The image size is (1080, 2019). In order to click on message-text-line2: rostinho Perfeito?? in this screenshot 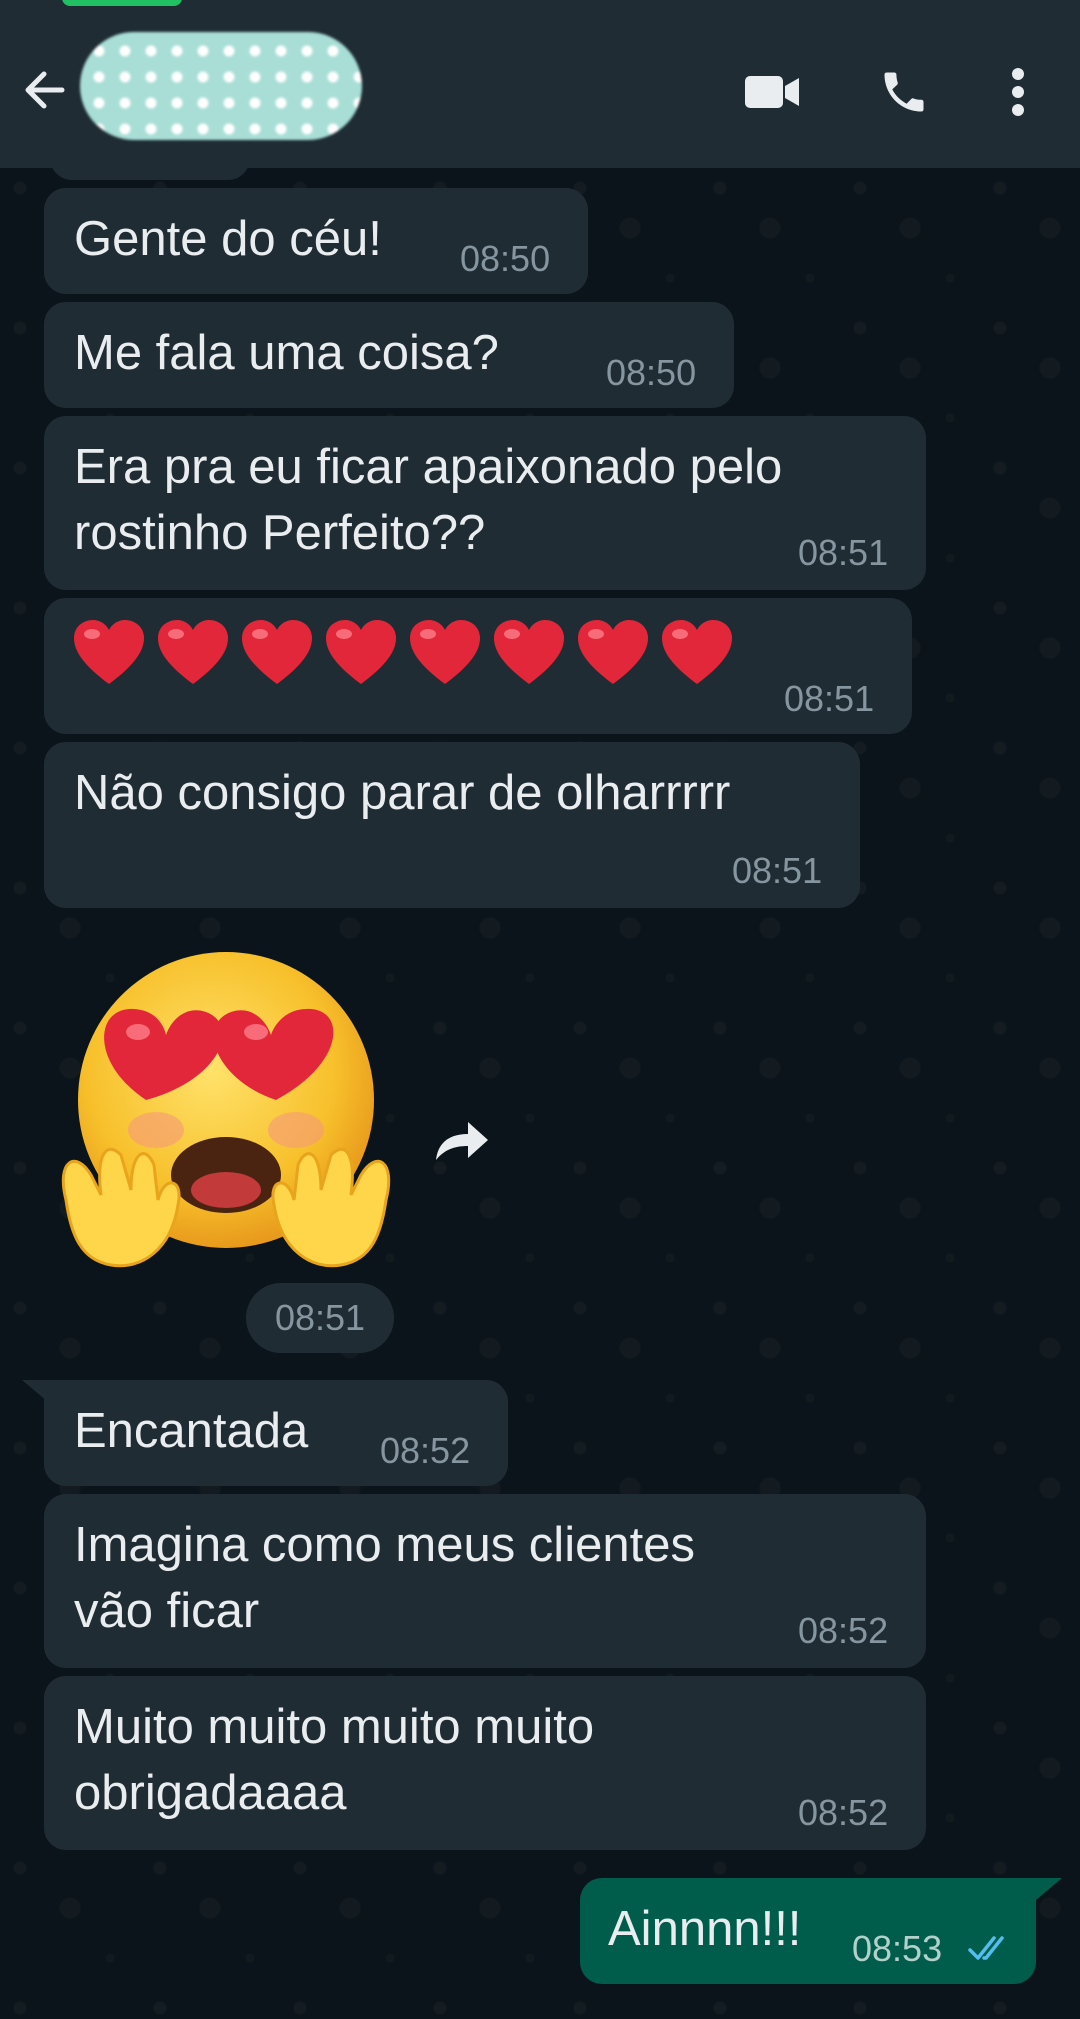, I will do `click(280, 533)`.